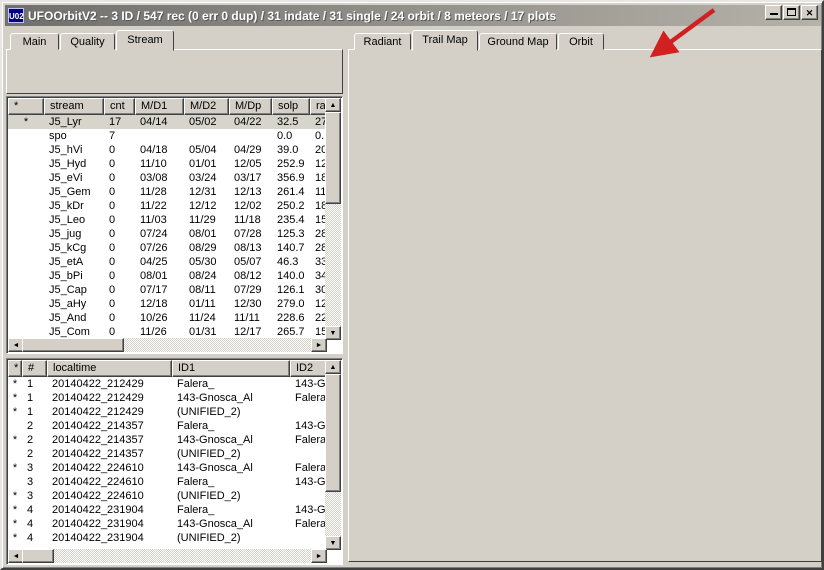 Image resolution: width=824 pixels, height=570 pixels. What do you see at coordinates (167, 136) in the screenshot?
I see `table-row: spo 7 0.0 0.` at bounding box center [167, 136].